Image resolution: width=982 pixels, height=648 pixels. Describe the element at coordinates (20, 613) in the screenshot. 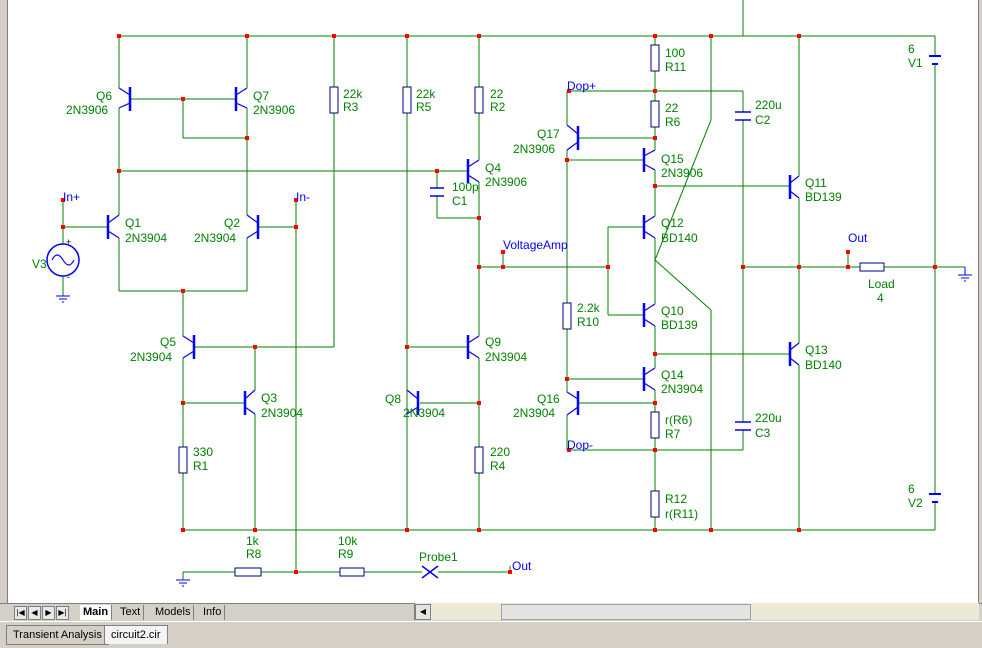

I see `first-tab-icon: |◀` at that location.